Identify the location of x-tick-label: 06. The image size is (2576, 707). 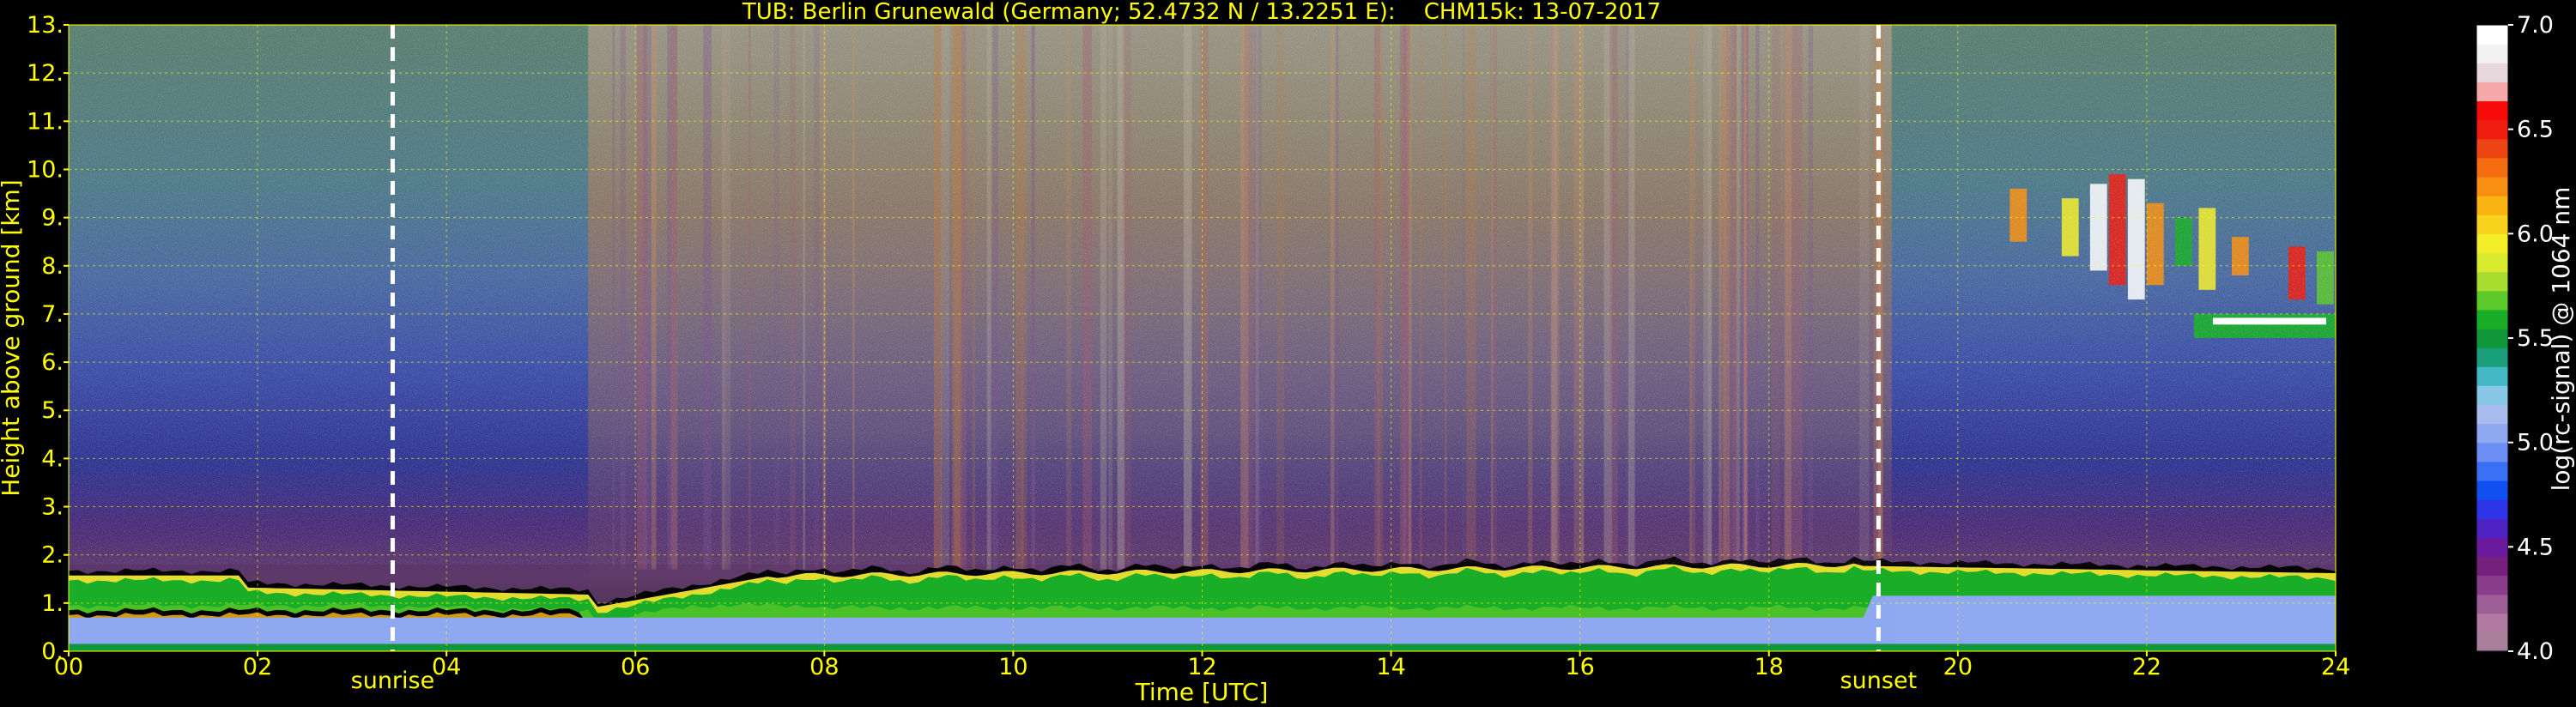
(635, 667).